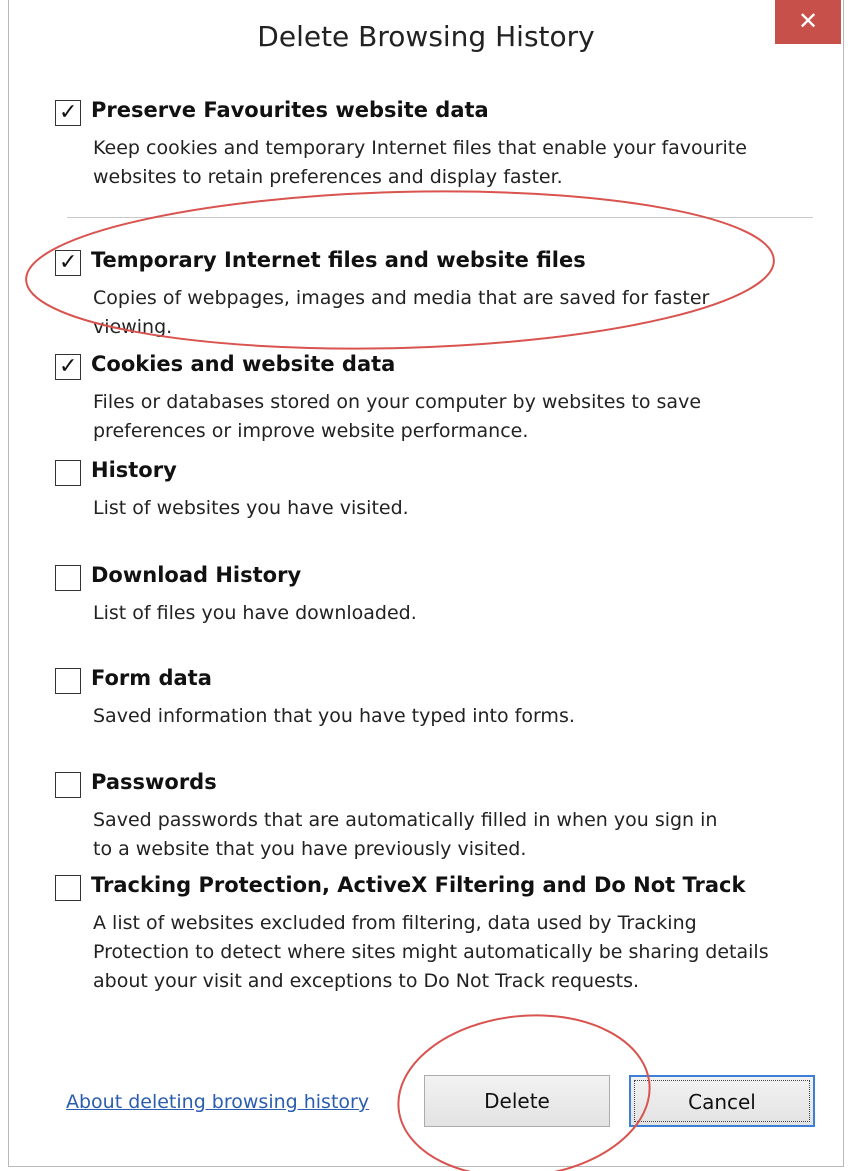 This screenshot has height=1171, width=852. I want to click on cancel-button: Cancel, so click(722, 1101).